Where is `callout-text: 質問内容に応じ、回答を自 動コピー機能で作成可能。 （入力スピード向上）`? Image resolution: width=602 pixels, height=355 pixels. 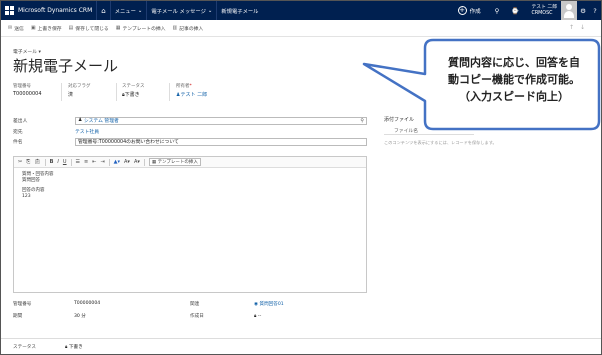
callout-text: 質問内容に応じ、回答を自 動コピー機能で作成可能。 （入力スピード向上） is located at coordinates (514, 85).